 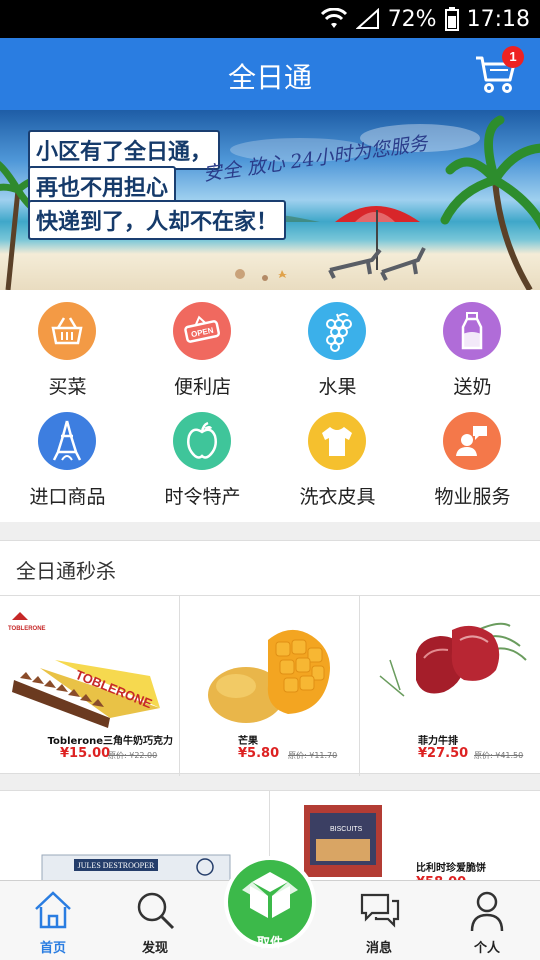 I want to click on status-bar: 72% 17:18, so click(x=270, y=19).